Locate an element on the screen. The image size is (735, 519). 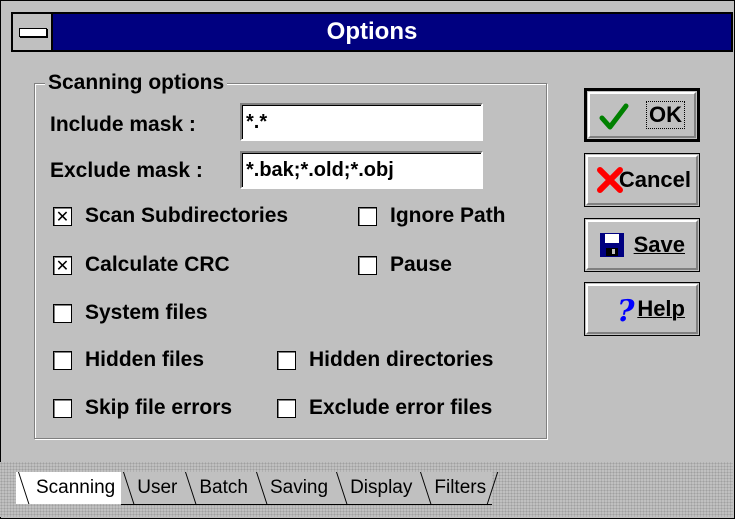
calculate-crc-checkbox: ✕ Calculate CRC is located at coordinates (141, 265).